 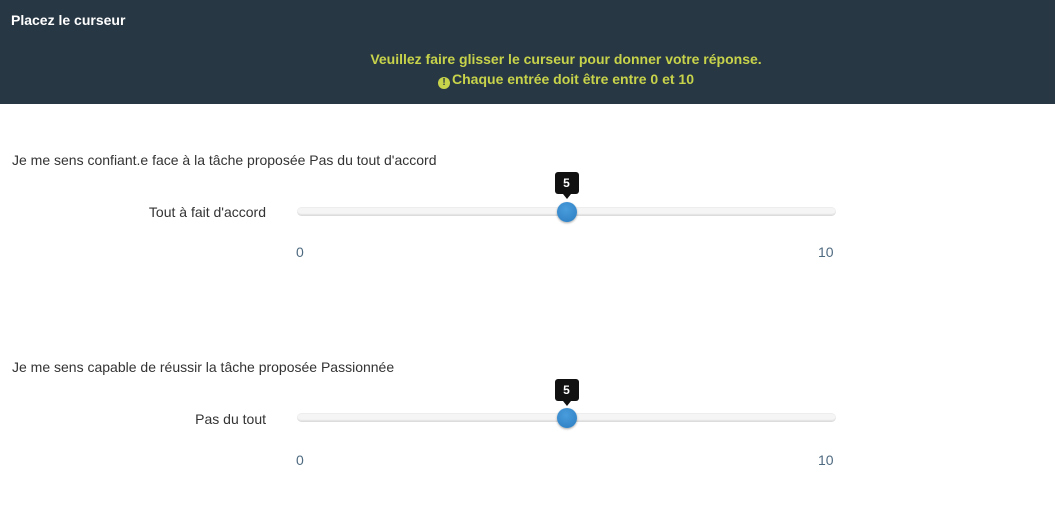 What do you see at coordinates (444, 83) in the screenshot?
I see `exclamation-circle-icon: !` at bounding box center [444, 83].